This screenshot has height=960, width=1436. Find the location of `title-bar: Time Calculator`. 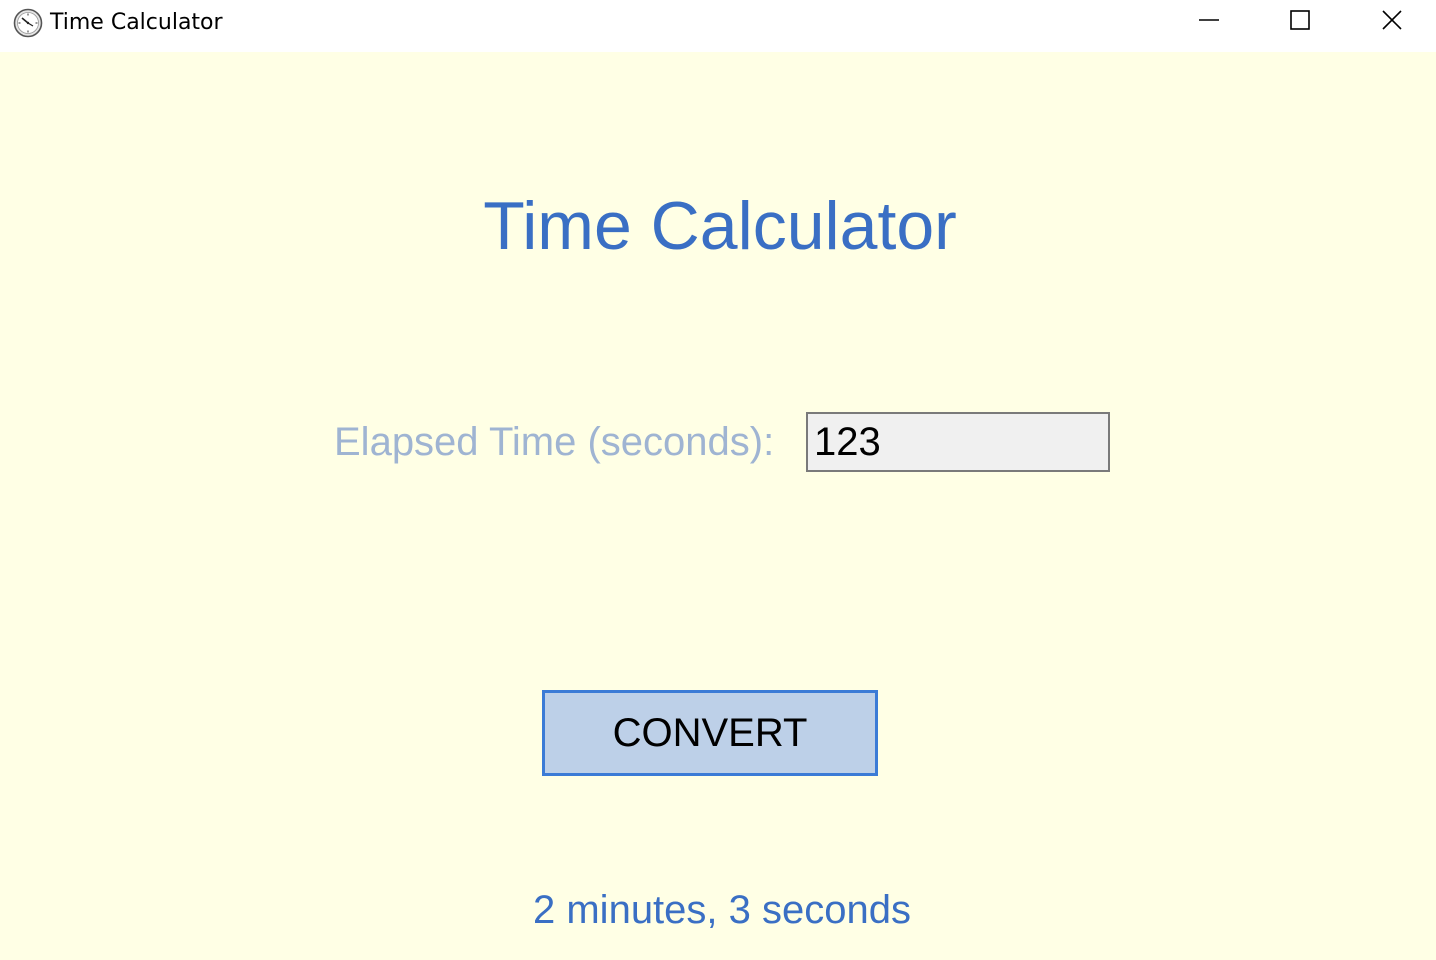

title-bar: Time Calculator is located at coordinates (718, 26).